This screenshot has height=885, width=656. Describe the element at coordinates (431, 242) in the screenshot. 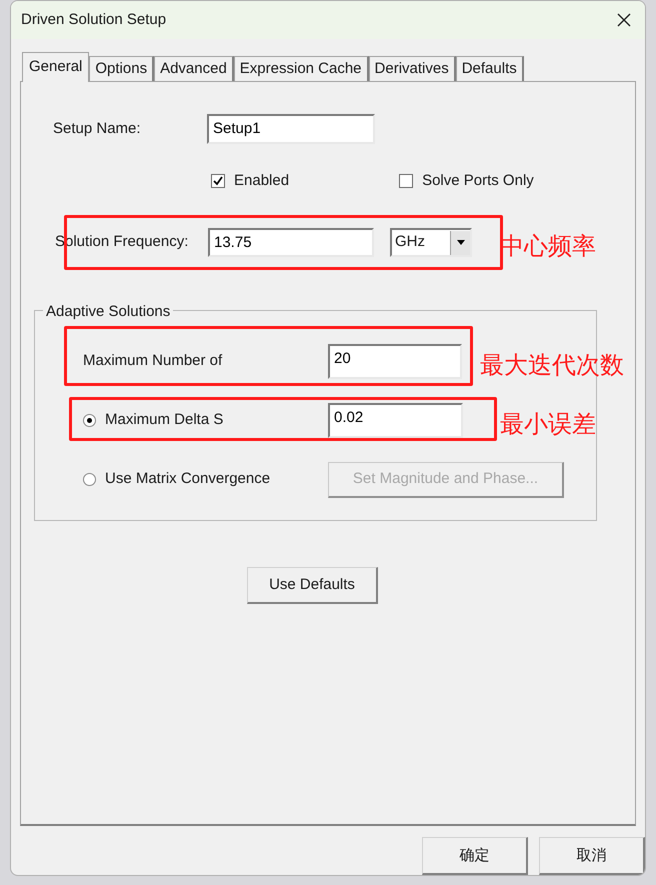

I see `unit-dropdown: GHz` at that location.